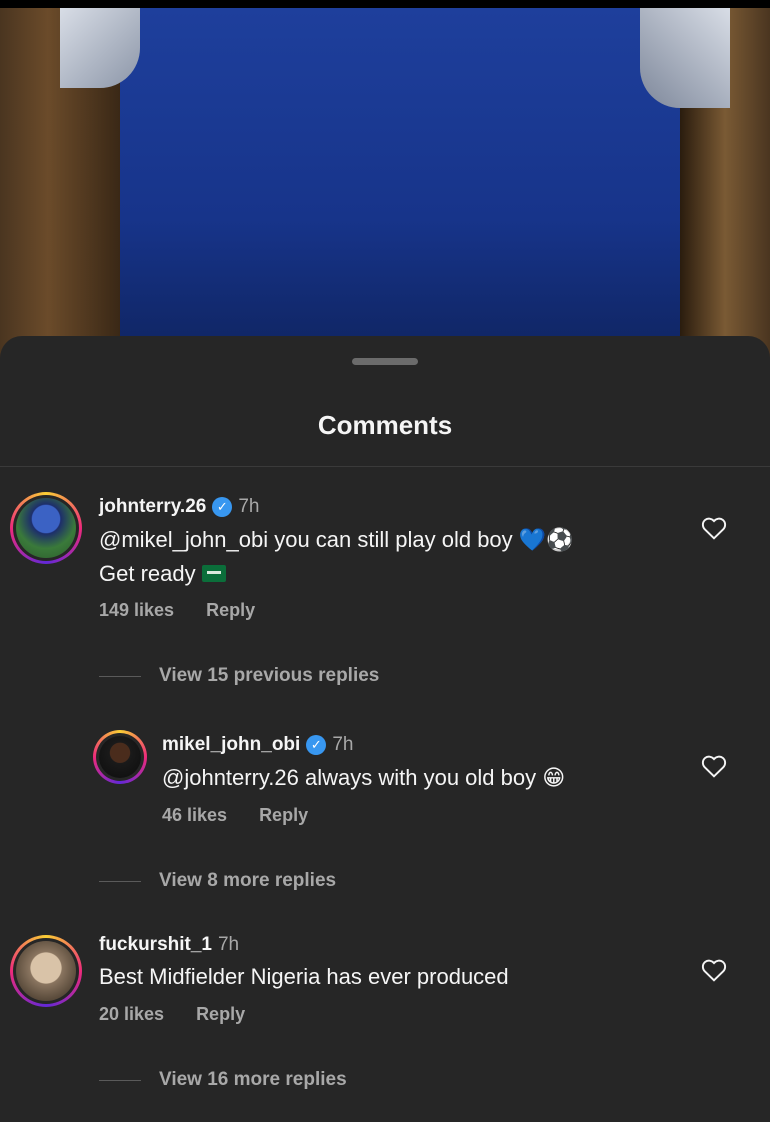 This screenshot has height=1122, width=770. What do you see at coordinates (546, 540) in the screenshot?
I see `heart-soccer-emoji: 💙⚽` at bounding box center [546, 540].